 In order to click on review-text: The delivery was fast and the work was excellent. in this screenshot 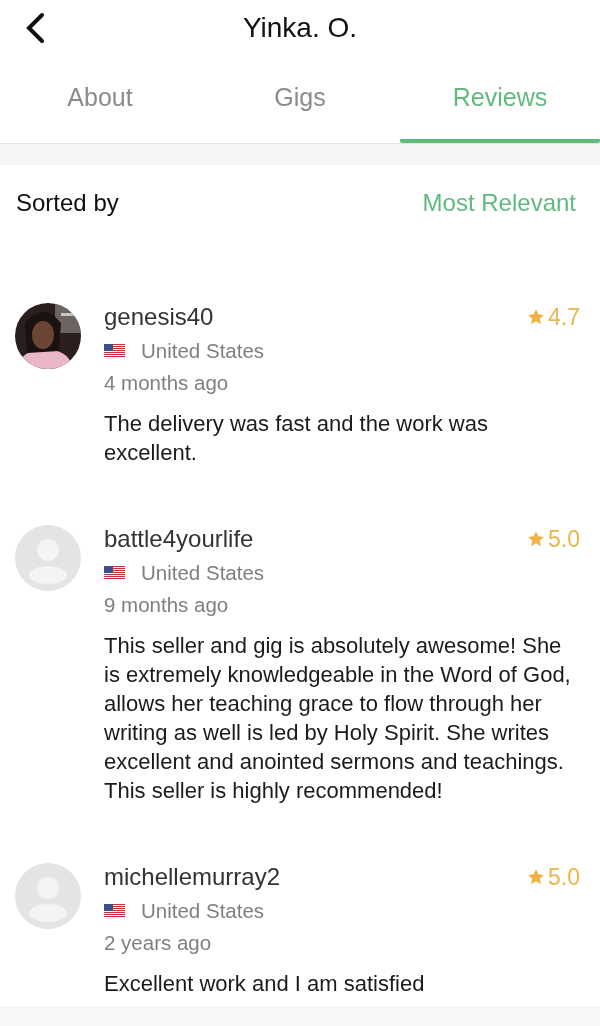, I will do `click(296, 438)`.